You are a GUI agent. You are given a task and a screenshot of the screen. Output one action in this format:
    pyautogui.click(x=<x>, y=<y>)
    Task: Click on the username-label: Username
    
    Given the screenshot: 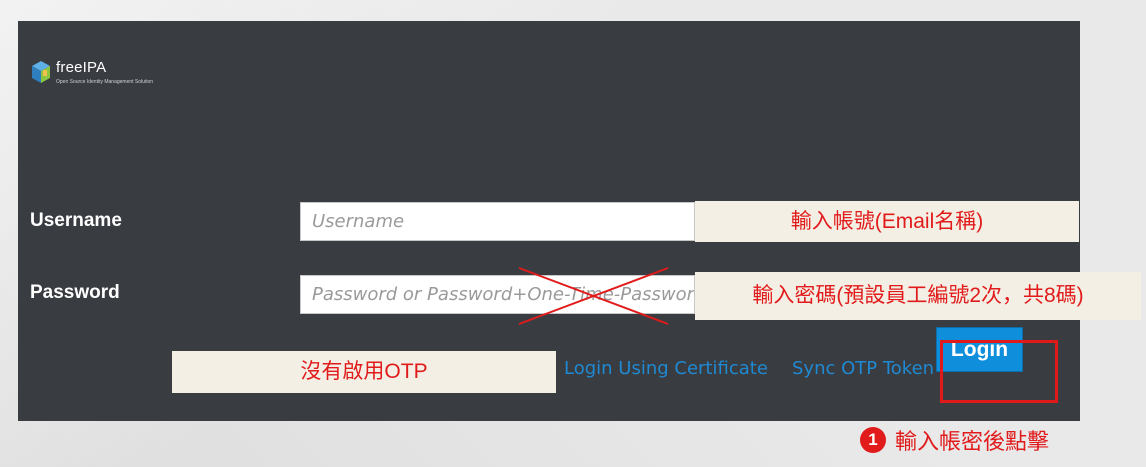 What is the action you would take?
    pyautogui.click(x=76, y=220)
    